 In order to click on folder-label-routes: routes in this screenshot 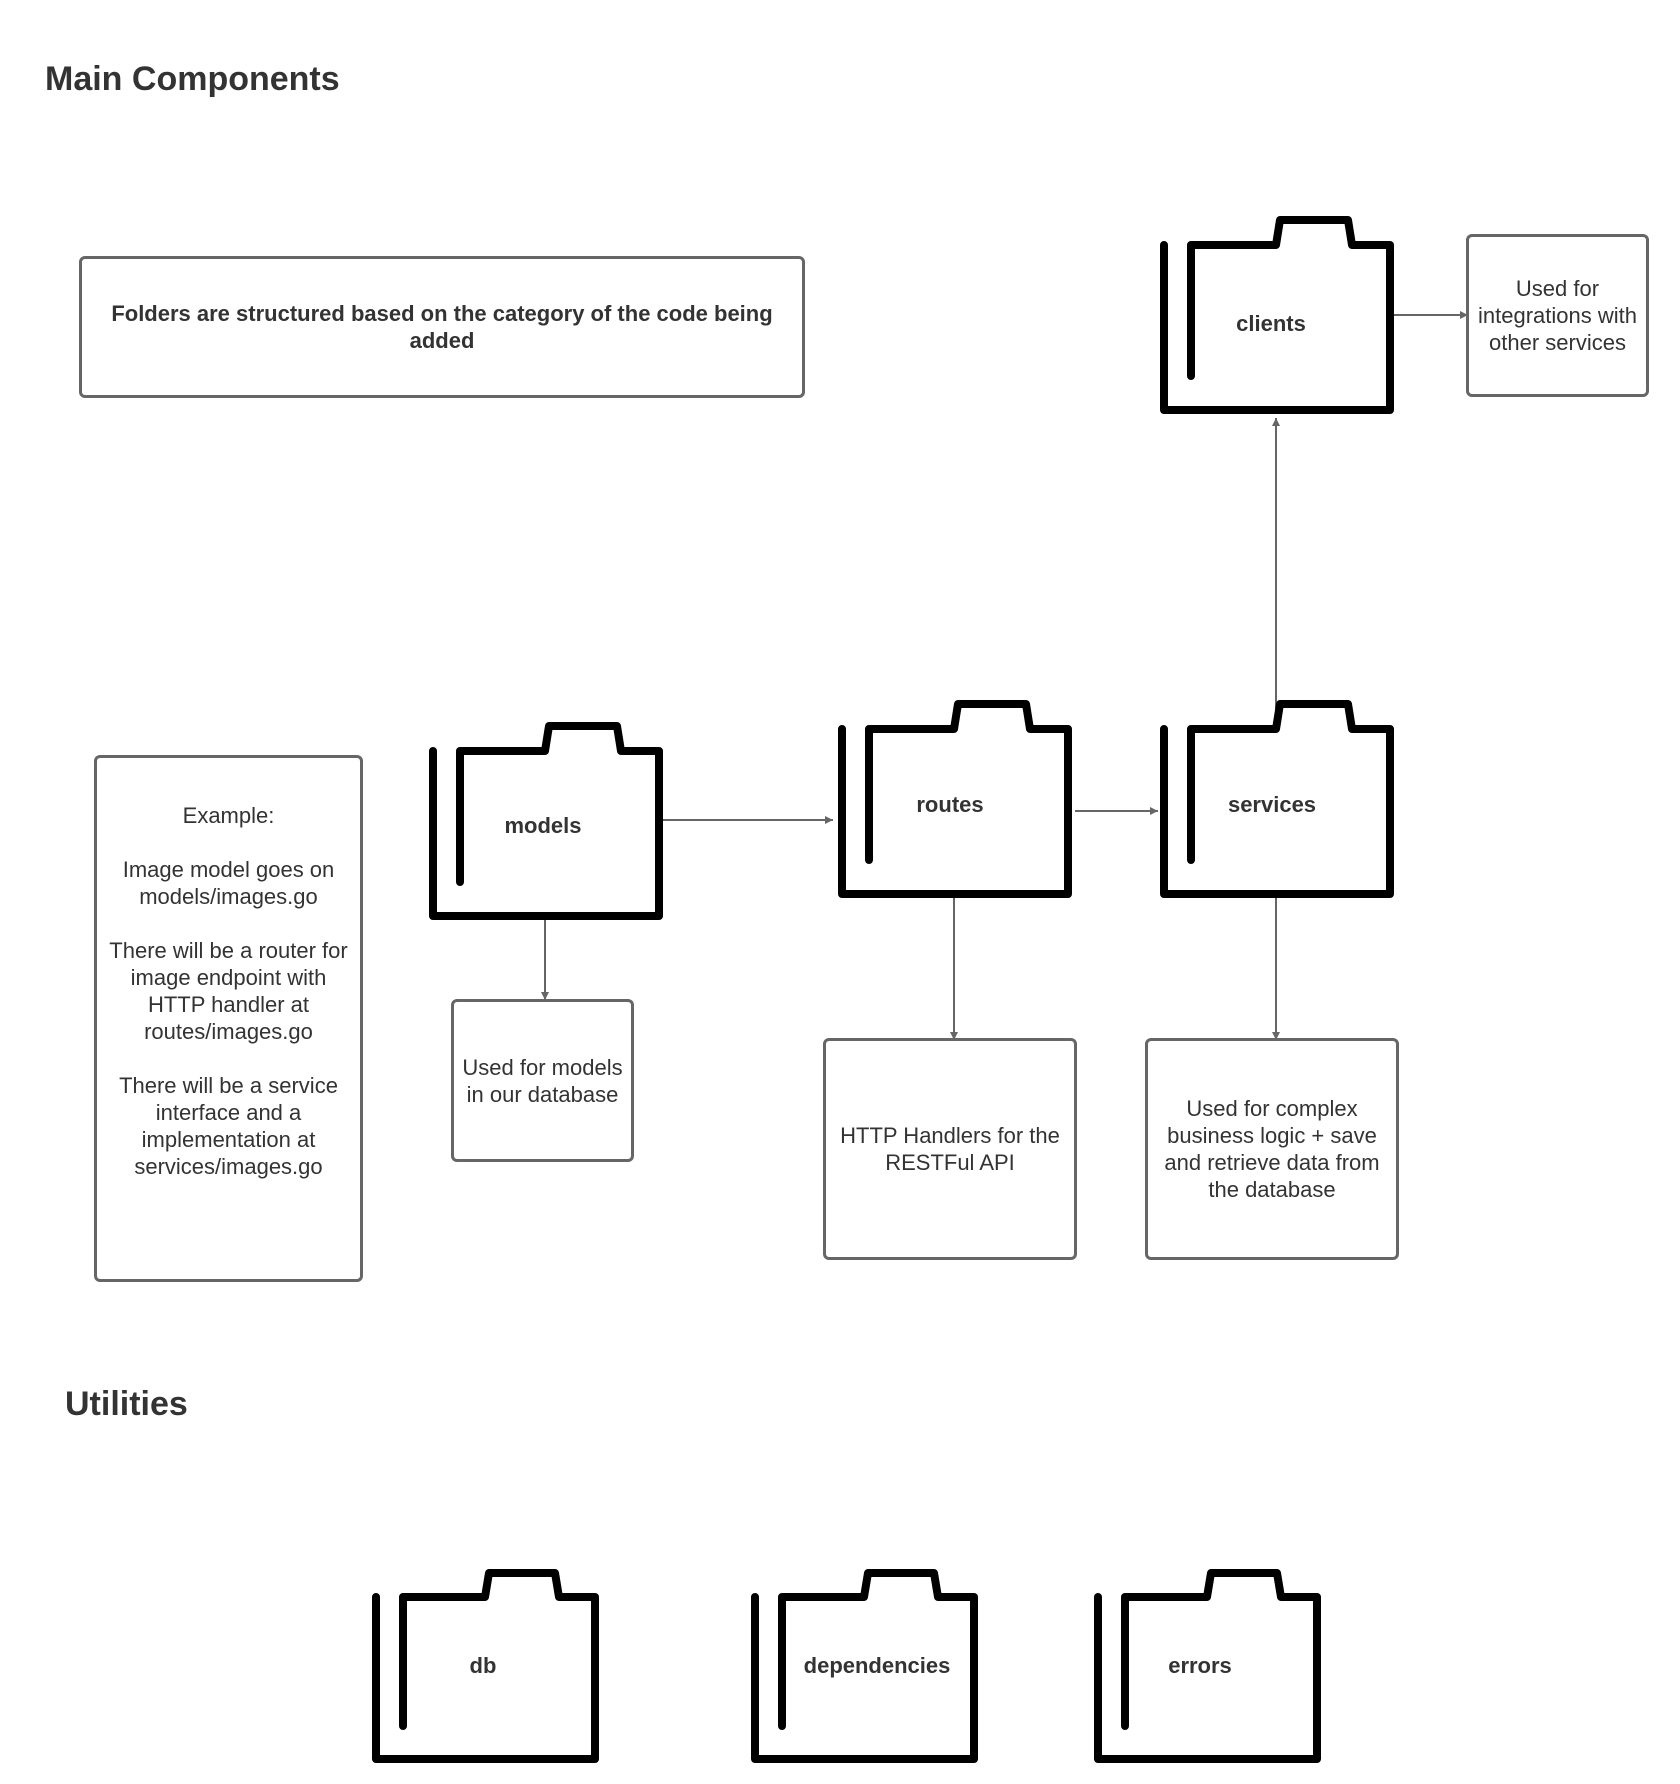, I will do `click(950, 804)`.